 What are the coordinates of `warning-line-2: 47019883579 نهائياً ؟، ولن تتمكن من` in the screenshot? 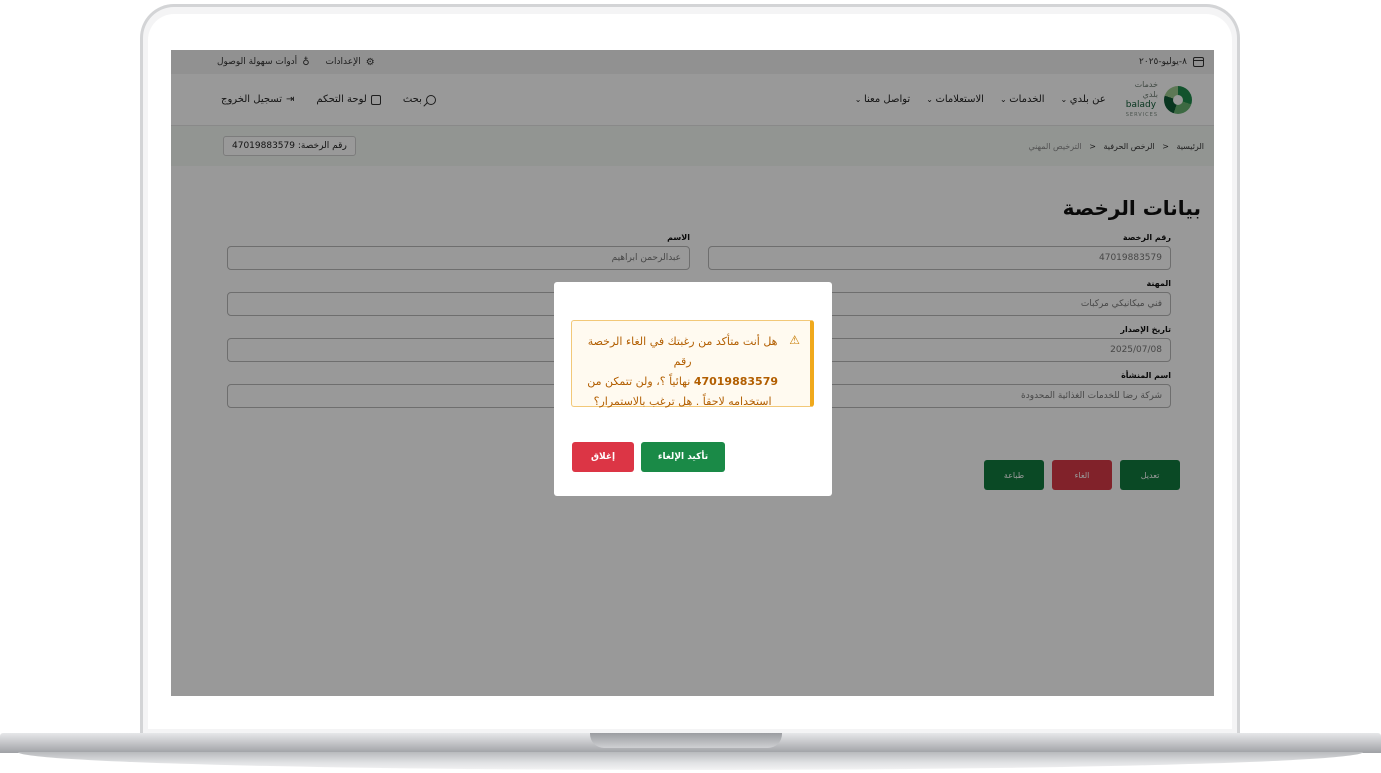 It's located at (682, 382).